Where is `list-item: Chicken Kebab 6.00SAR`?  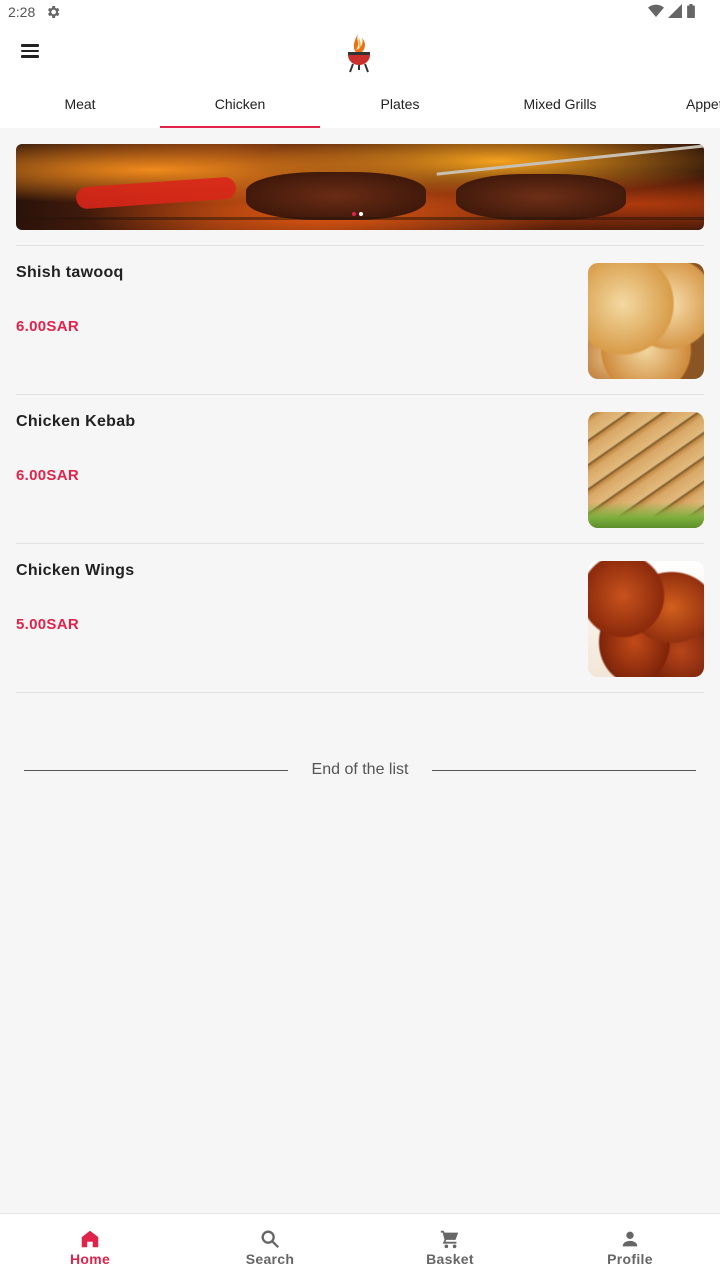 list-item: Chicken Kebab 6.00SAR is located at coordinates (360, 468).